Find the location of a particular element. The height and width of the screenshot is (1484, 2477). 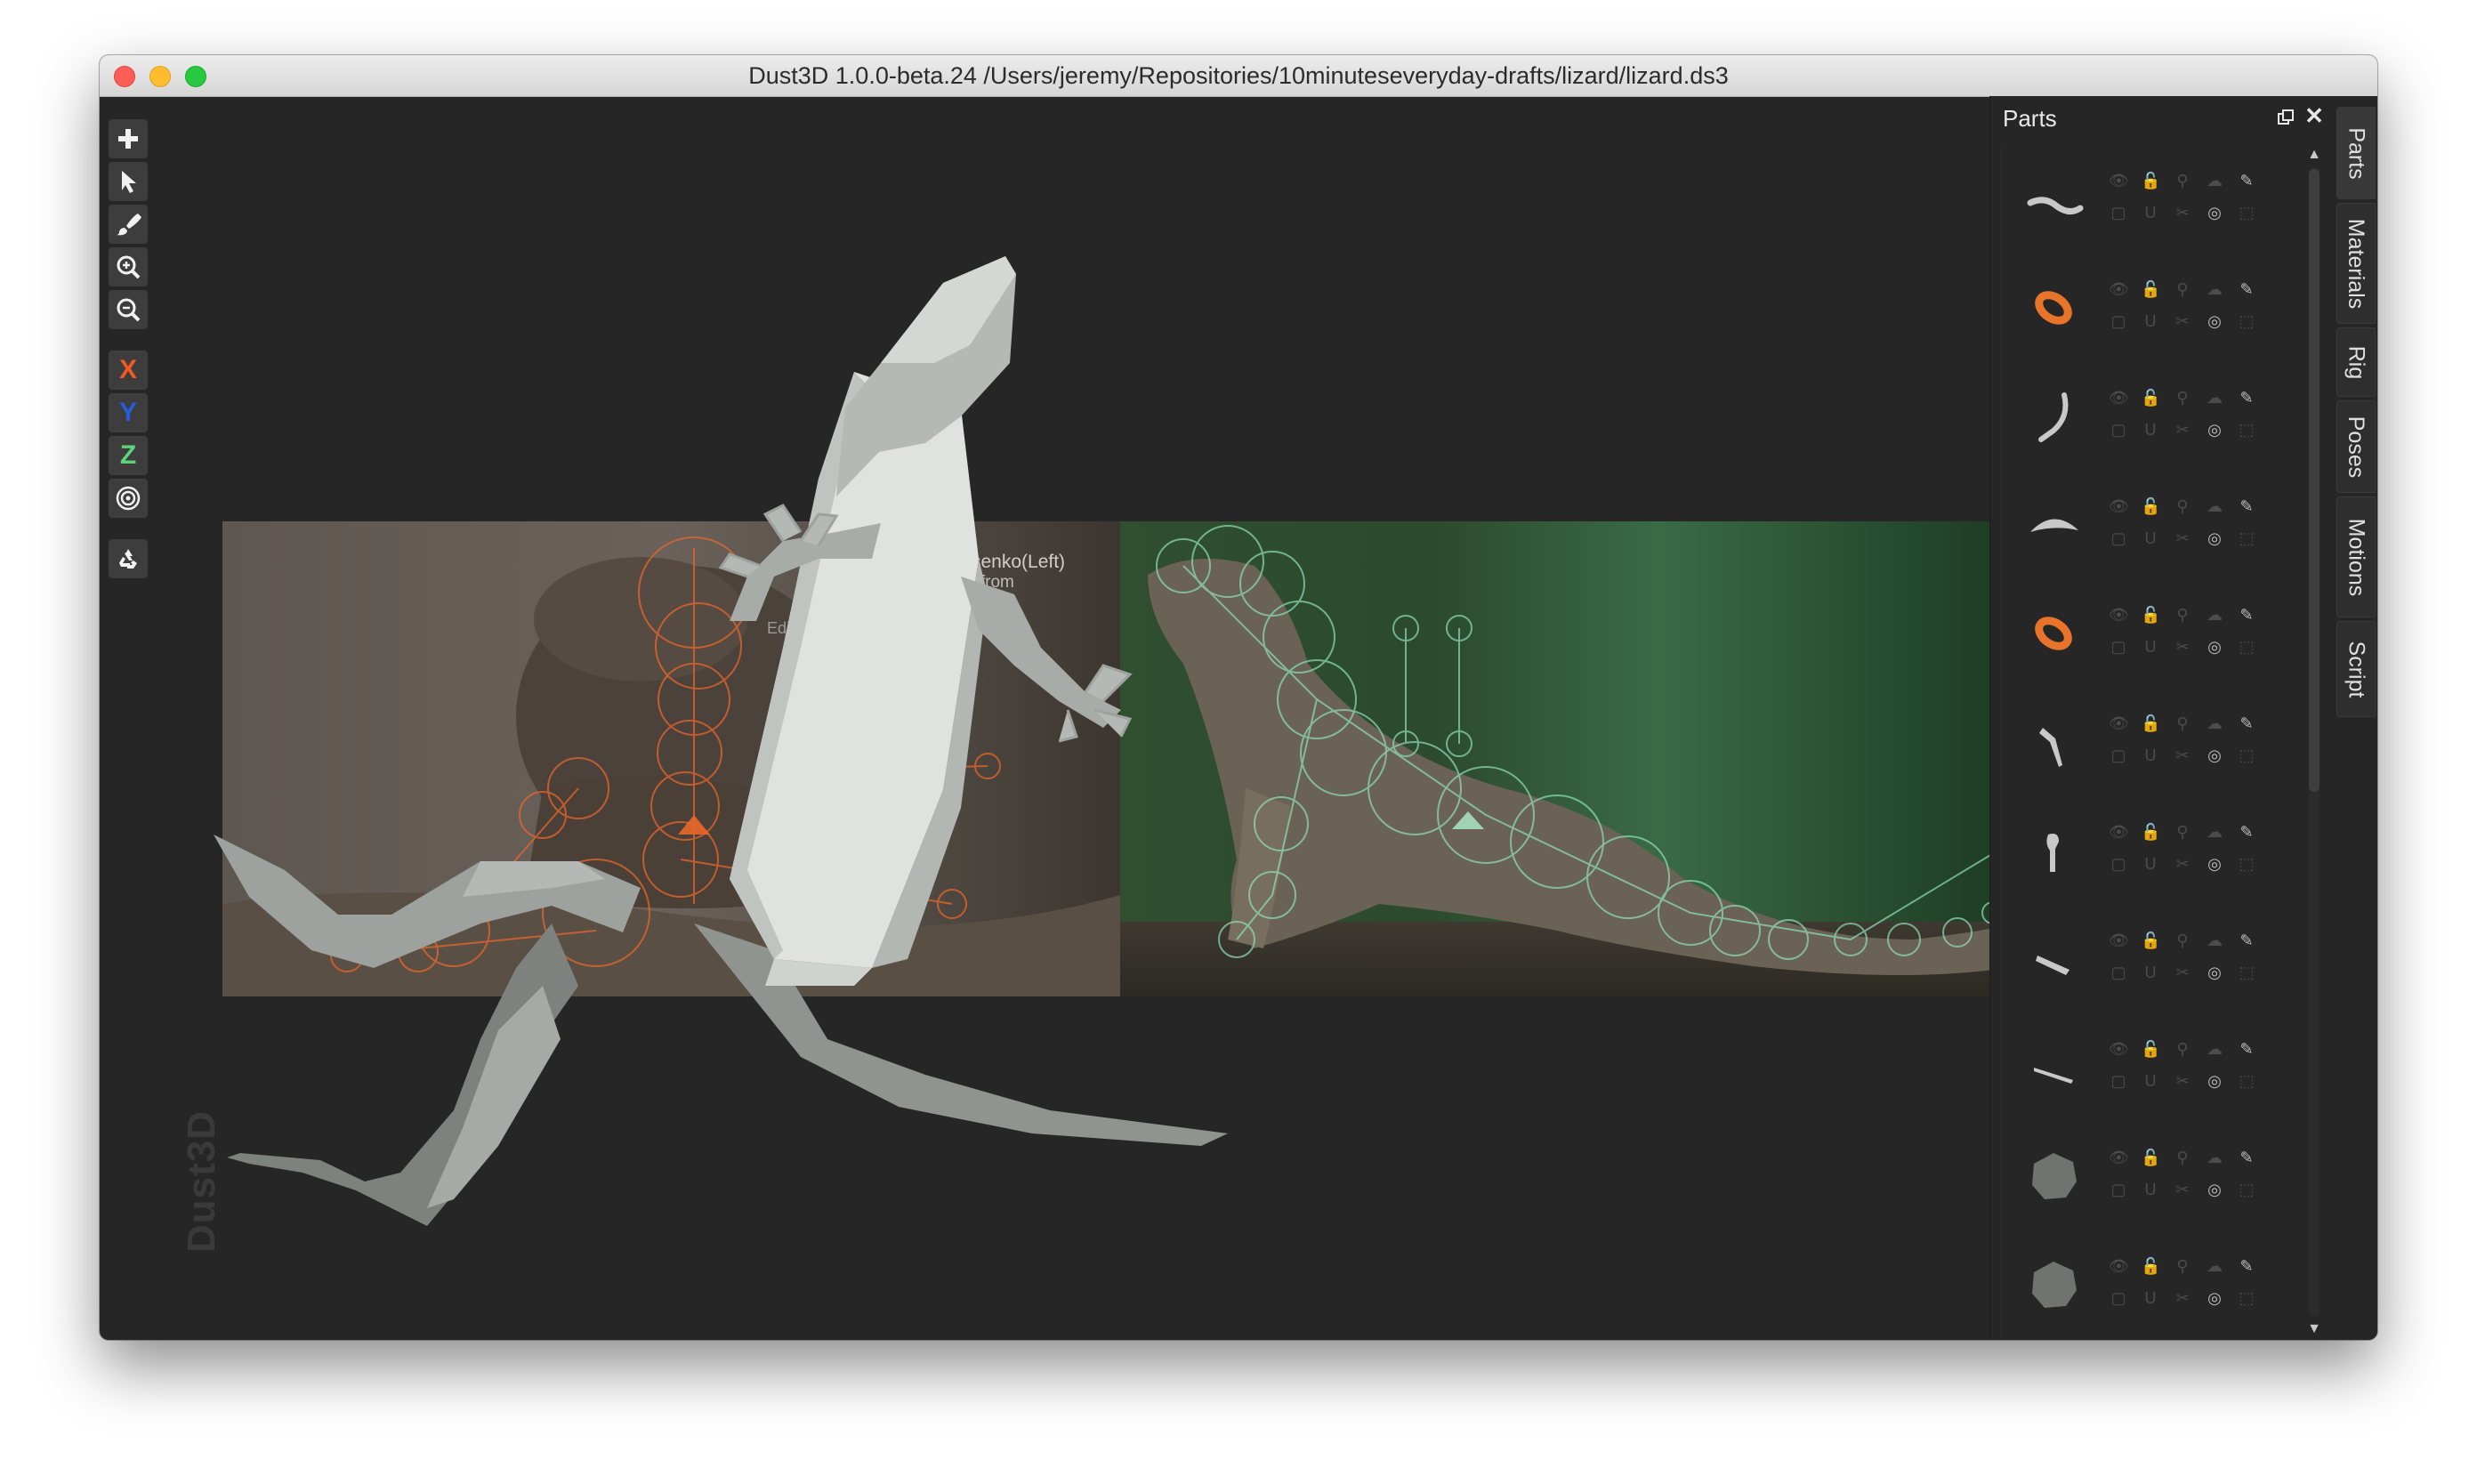

scroll-thumb is located at coordinates (2314, 480).